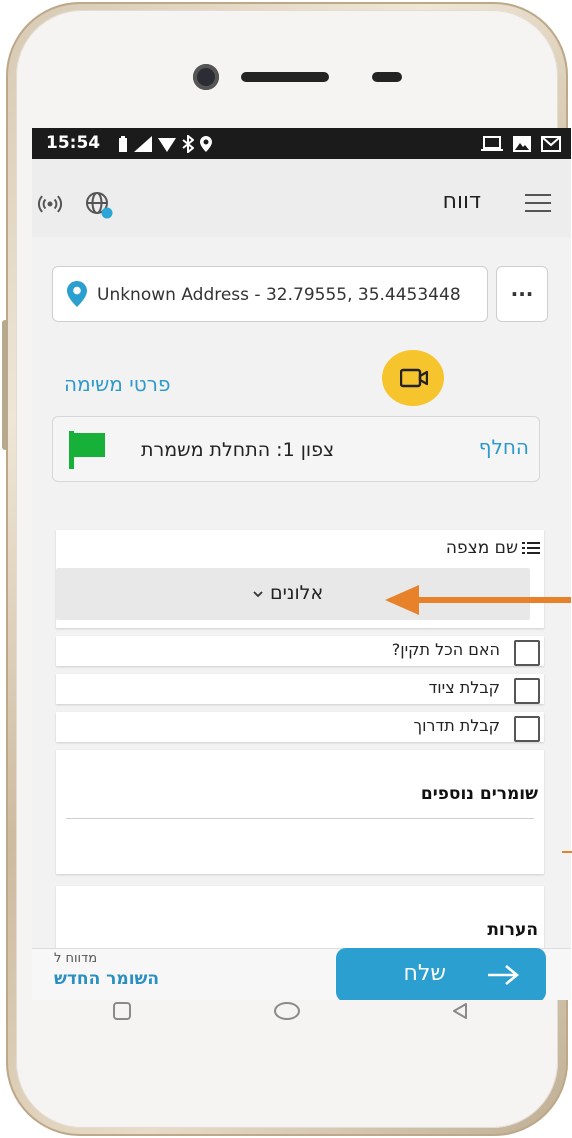  I want to click on recent-apps-key, so click(122, 1011).